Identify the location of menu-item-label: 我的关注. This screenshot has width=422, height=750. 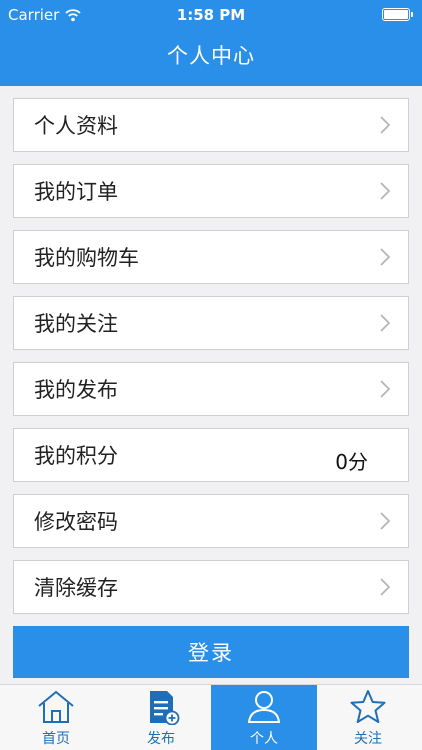
(76, 324).